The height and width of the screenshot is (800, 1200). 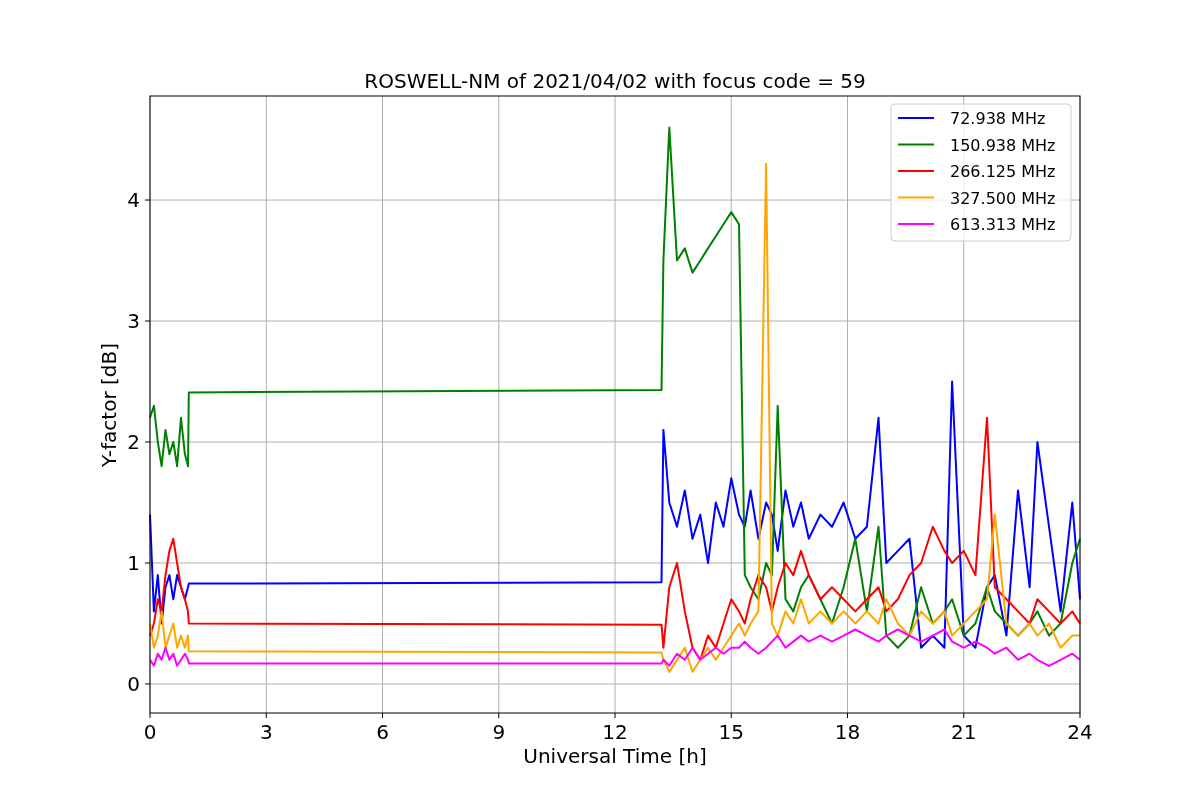 What do you see at coordinates (1003, 198) in the screenshot?
I see `legend-label: 327.500 MHz` at bounding box center [1003, 198].